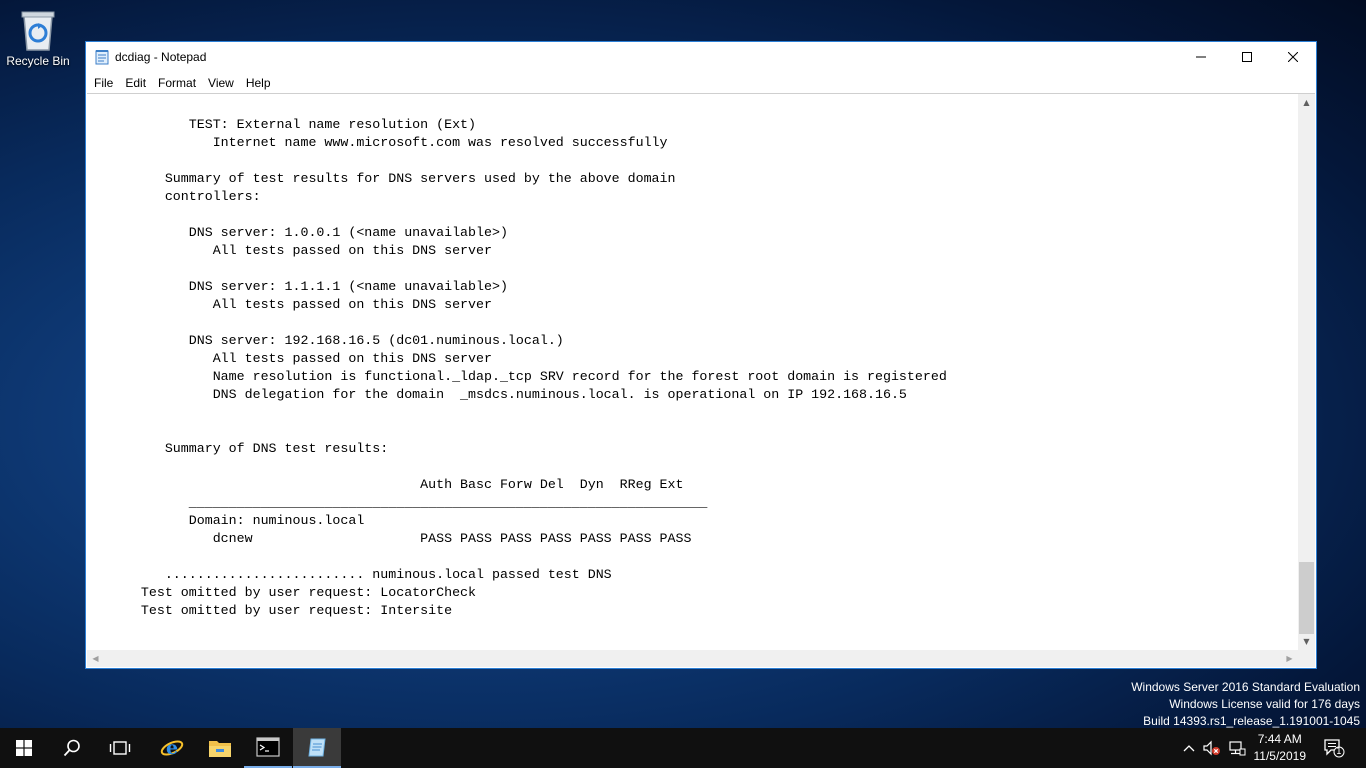  I want to click on text-line: DNS server: 1.1.1.1 (<name unavailable>), so click(300, 286).